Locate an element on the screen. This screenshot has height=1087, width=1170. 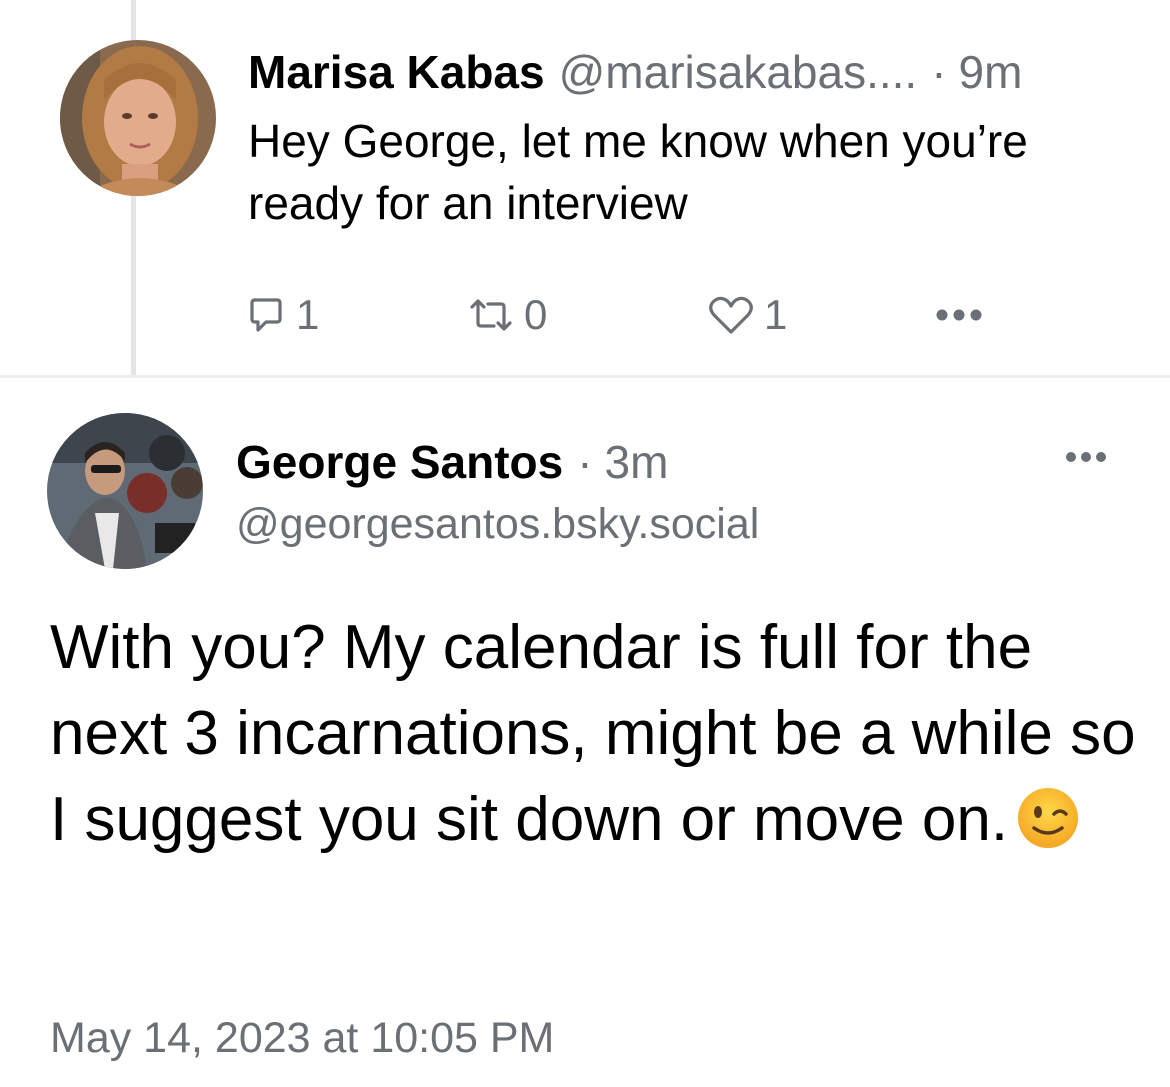
post-time: 3m is located at coordinates (637, 462).